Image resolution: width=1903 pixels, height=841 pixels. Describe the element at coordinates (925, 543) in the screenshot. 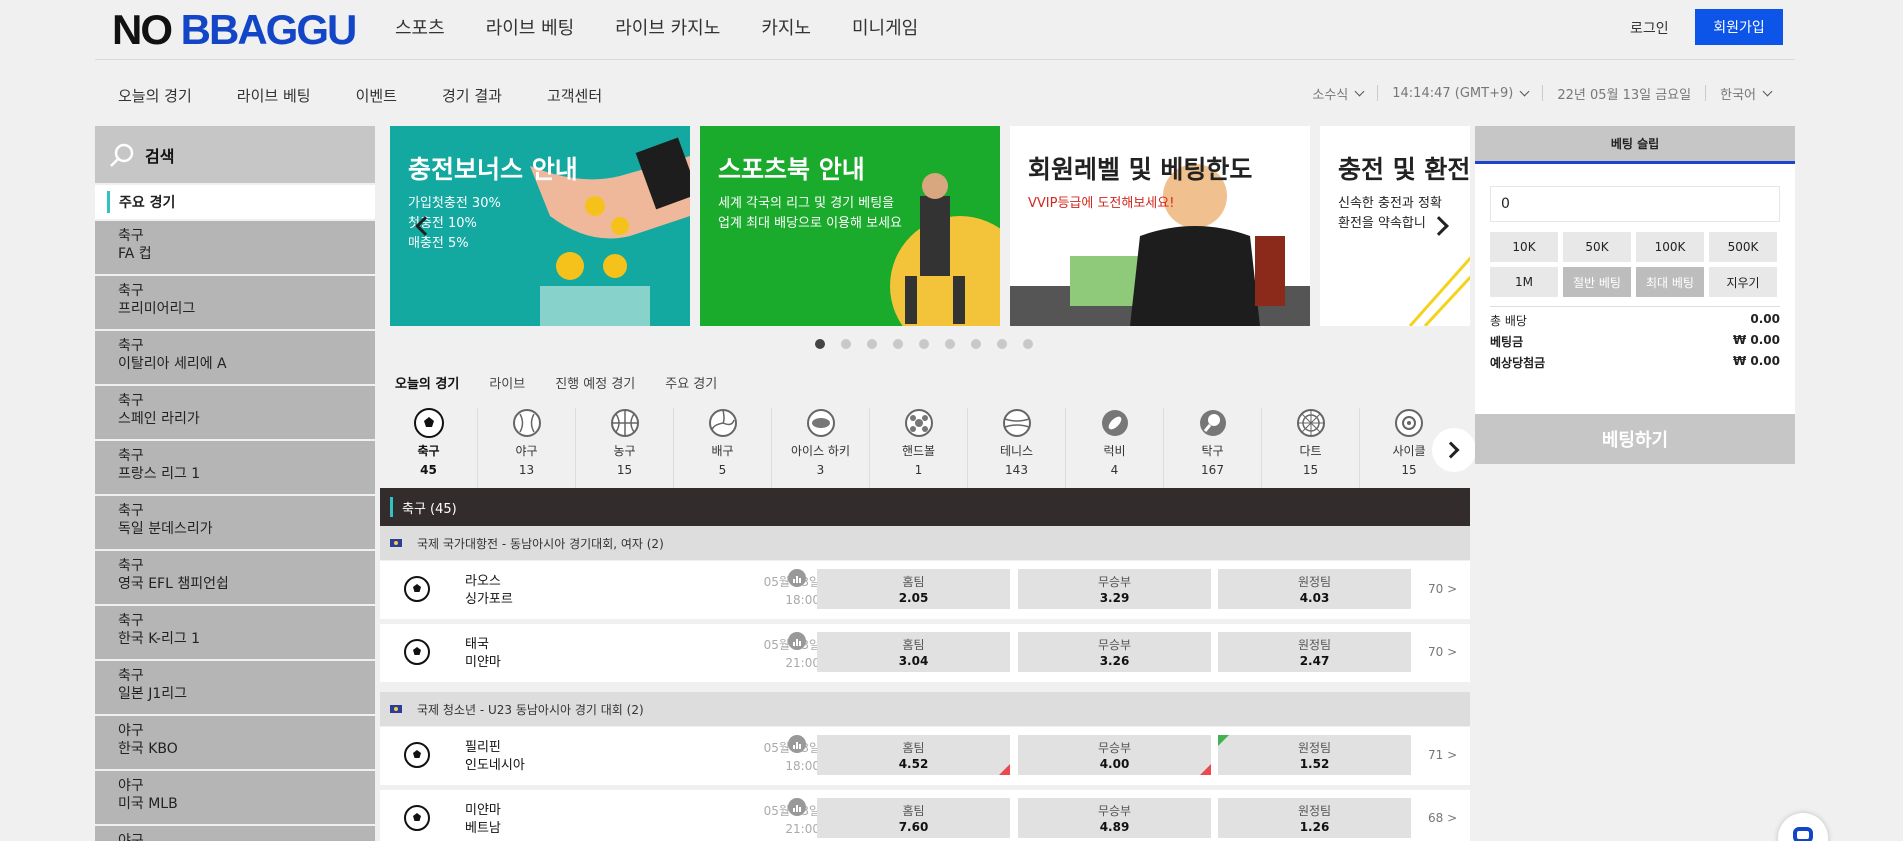

I see `league-header: 국제 국가대항전 - 동남아시아 경기대회, 여자 (2)` at that location.